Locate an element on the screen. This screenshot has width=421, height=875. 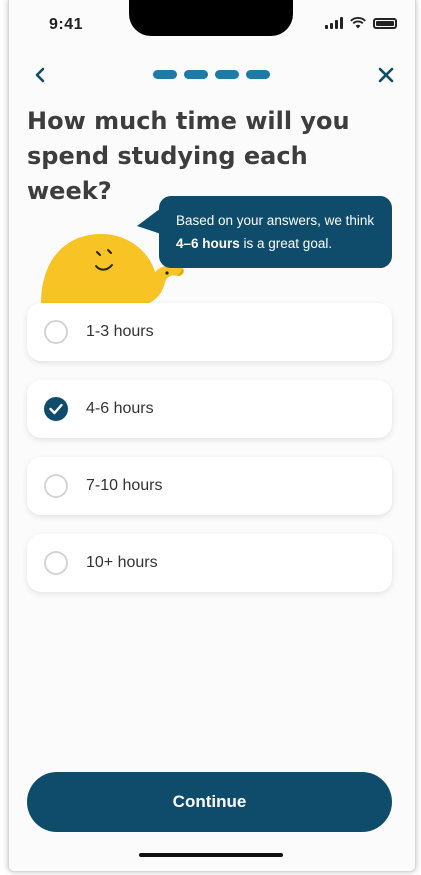
option-7-10-hours: 7-10 hours is located at coordinates (209, 486).